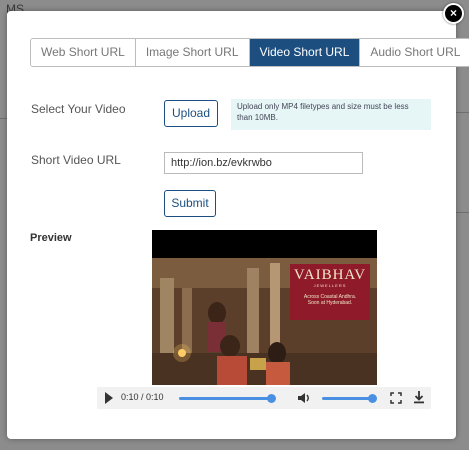  Describe the element at coordinates (83, 52) in the screenshot. I see `tab-web-short-url: Web Short URL` at that location.